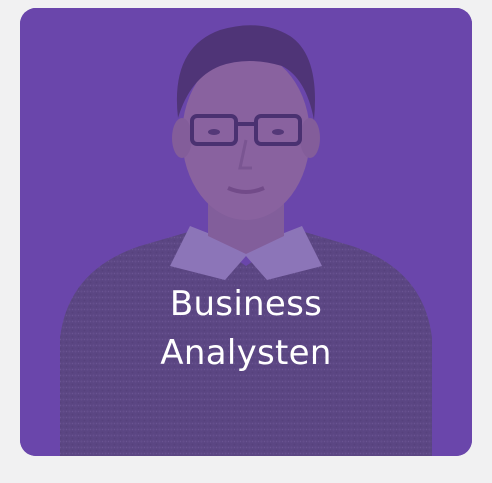 The width and height of the screenshot is (492, 483). Describe the element at coordinates (246, 304) in the screenshot. I see `card-title-line1: Business` at that location.